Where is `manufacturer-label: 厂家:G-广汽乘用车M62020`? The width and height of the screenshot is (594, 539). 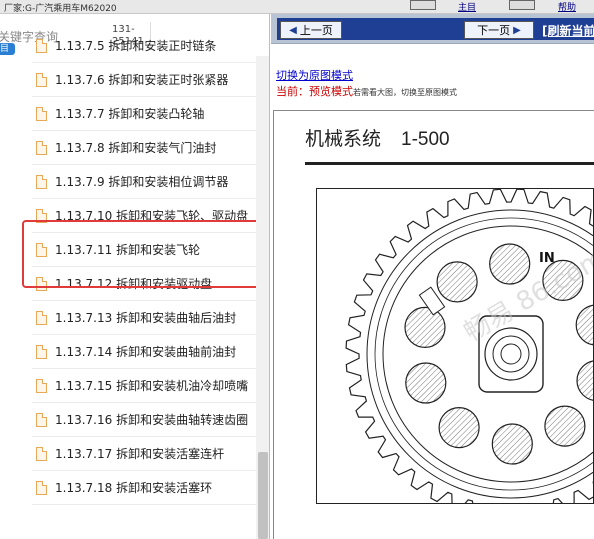 manufacturer-label: 厂家:G-广汽乘用车M62020 is located at coordinates (60, 9).